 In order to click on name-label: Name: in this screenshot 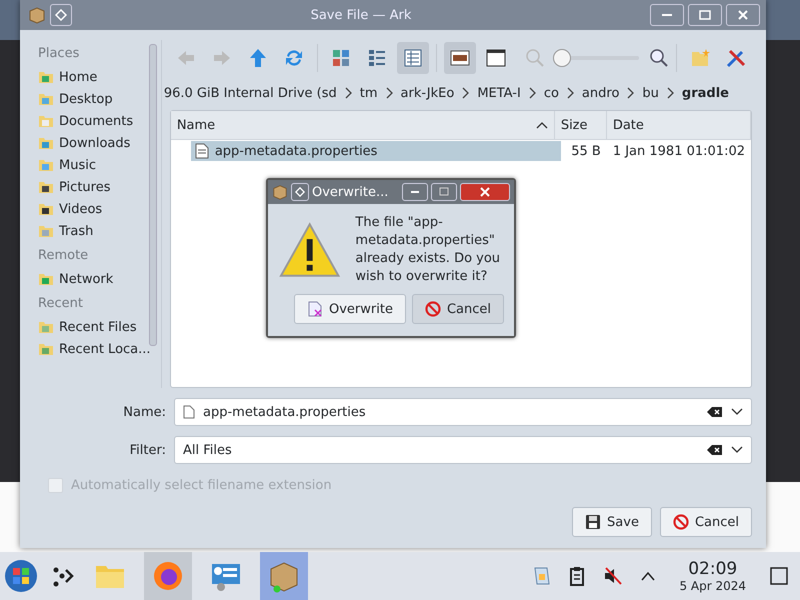, I will do `click(144, 412)`.